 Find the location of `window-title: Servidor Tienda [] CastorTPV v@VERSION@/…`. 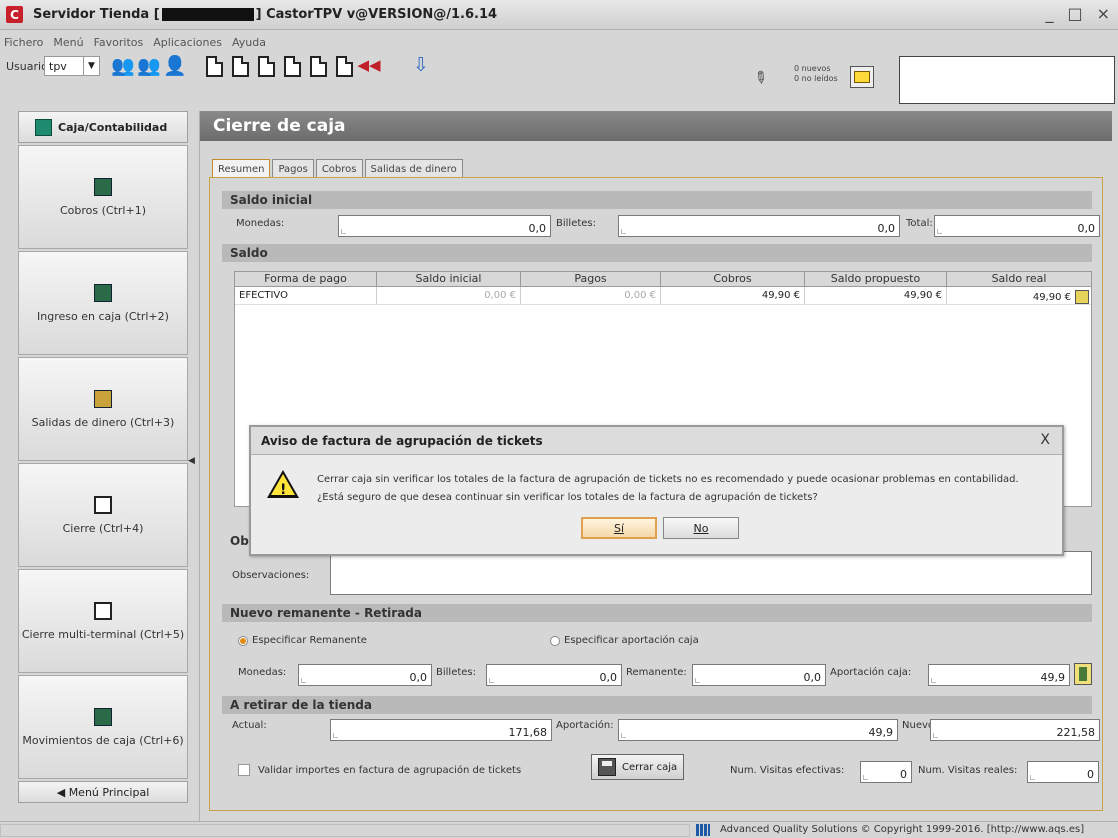

window-title: Servidor Tienda [] CastorTPV v@VERSION@/… is located at coordinates (265, 14).